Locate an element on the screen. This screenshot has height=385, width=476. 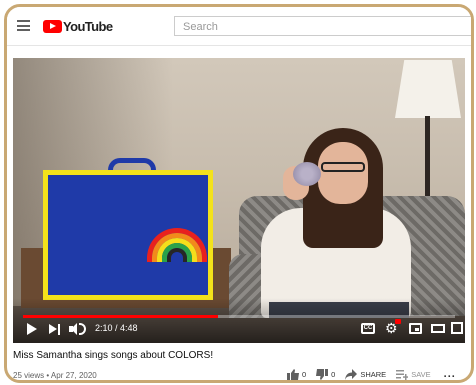
logo-text: YouTube is located at coordinates (88, 26).